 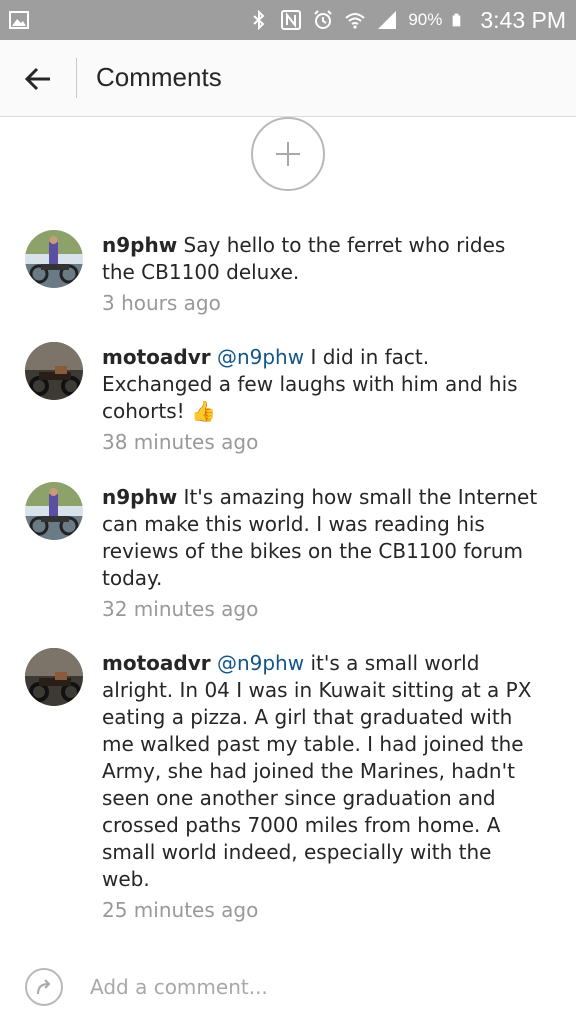 I want to click on comment-timestamp: 38 minutes ago, so click(x=180, y=442).